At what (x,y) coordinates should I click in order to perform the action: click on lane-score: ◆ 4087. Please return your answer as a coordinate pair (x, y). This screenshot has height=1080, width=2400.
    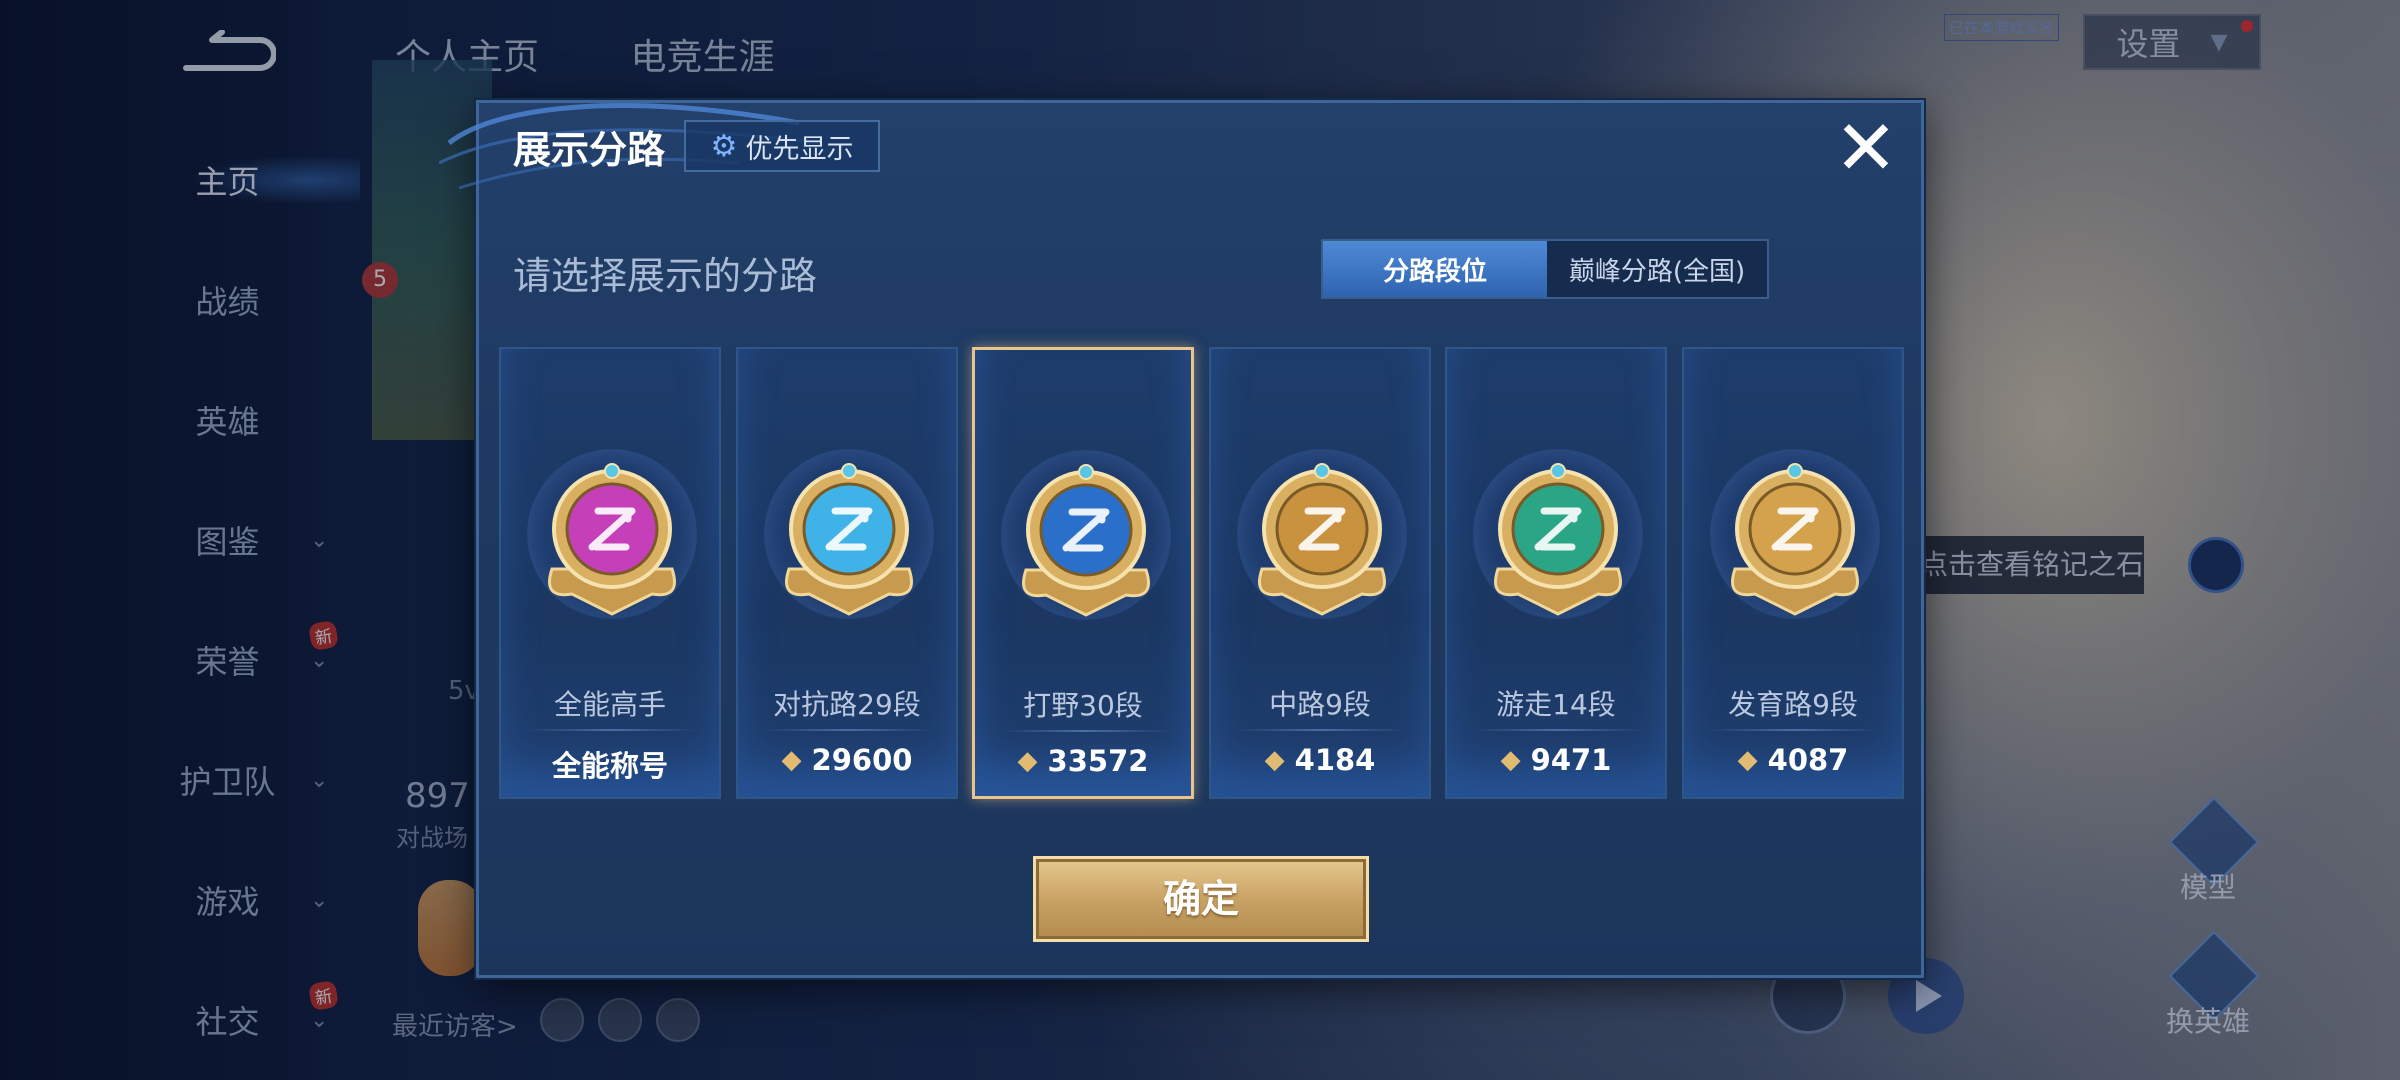
    Looking at the image, I should click on (1793, 760).